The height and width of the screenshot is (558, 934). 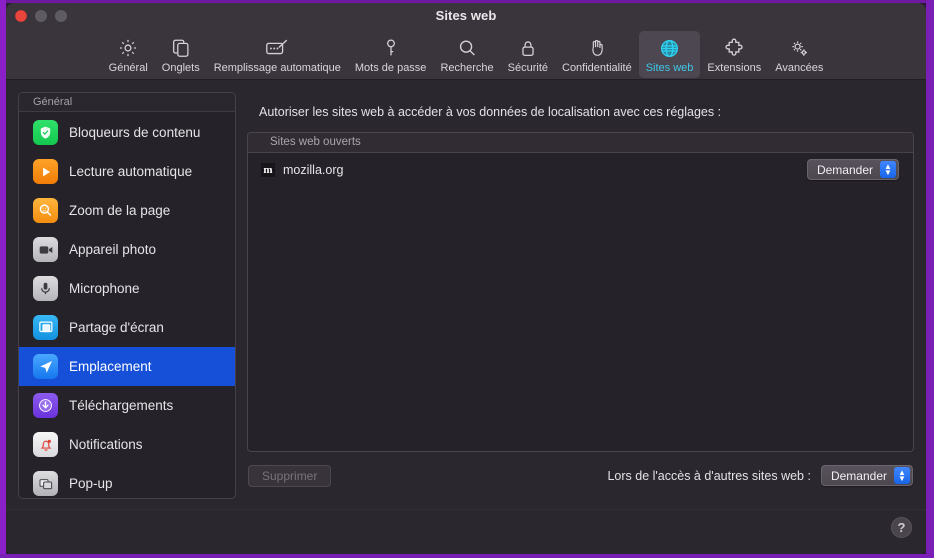 I want to click on hand-icon, so click(x=597, y=48).